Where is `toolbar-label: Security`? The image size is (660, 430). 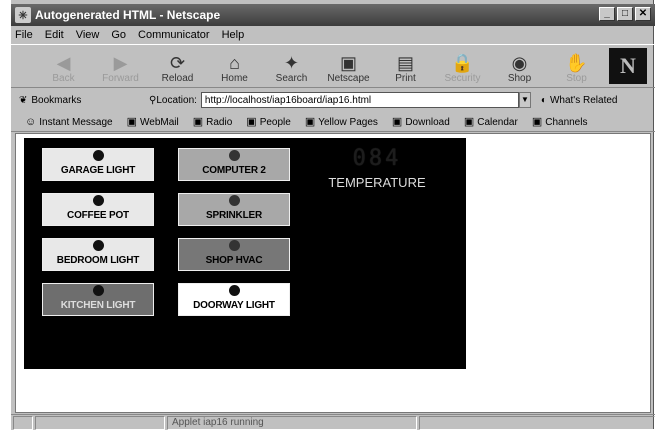
toolbar-label: Security is located at coordinates (462, 78).